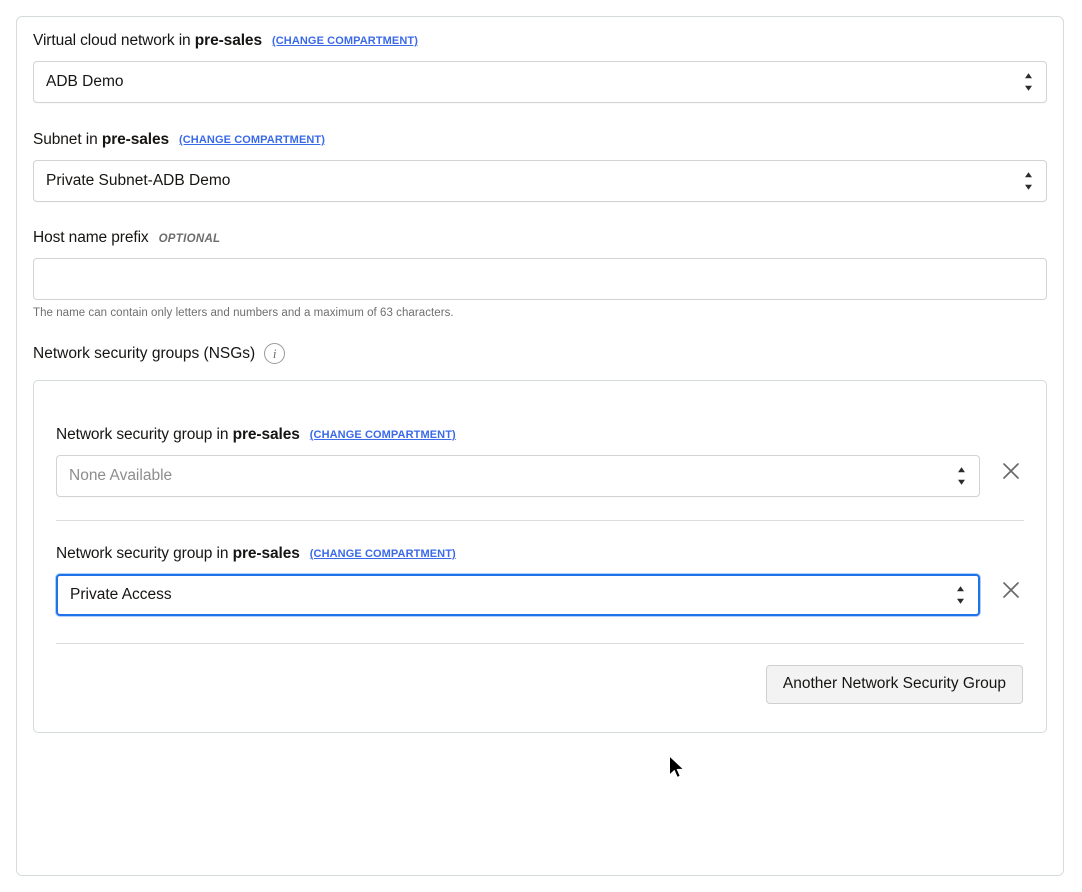 The image size is (1082, 892). Describe the element at coordinates (178, 553) in the screenshot. I see `nsg-2-label: Network security group in pre-sales` at that location.